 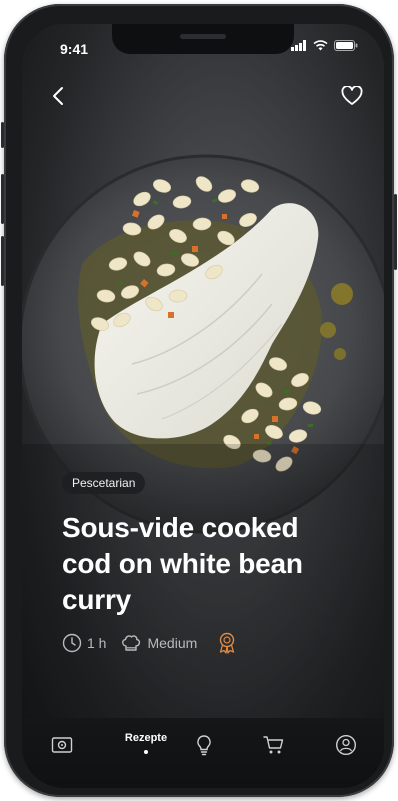 I want to click on cart-icon, so click(x=273, y=745).